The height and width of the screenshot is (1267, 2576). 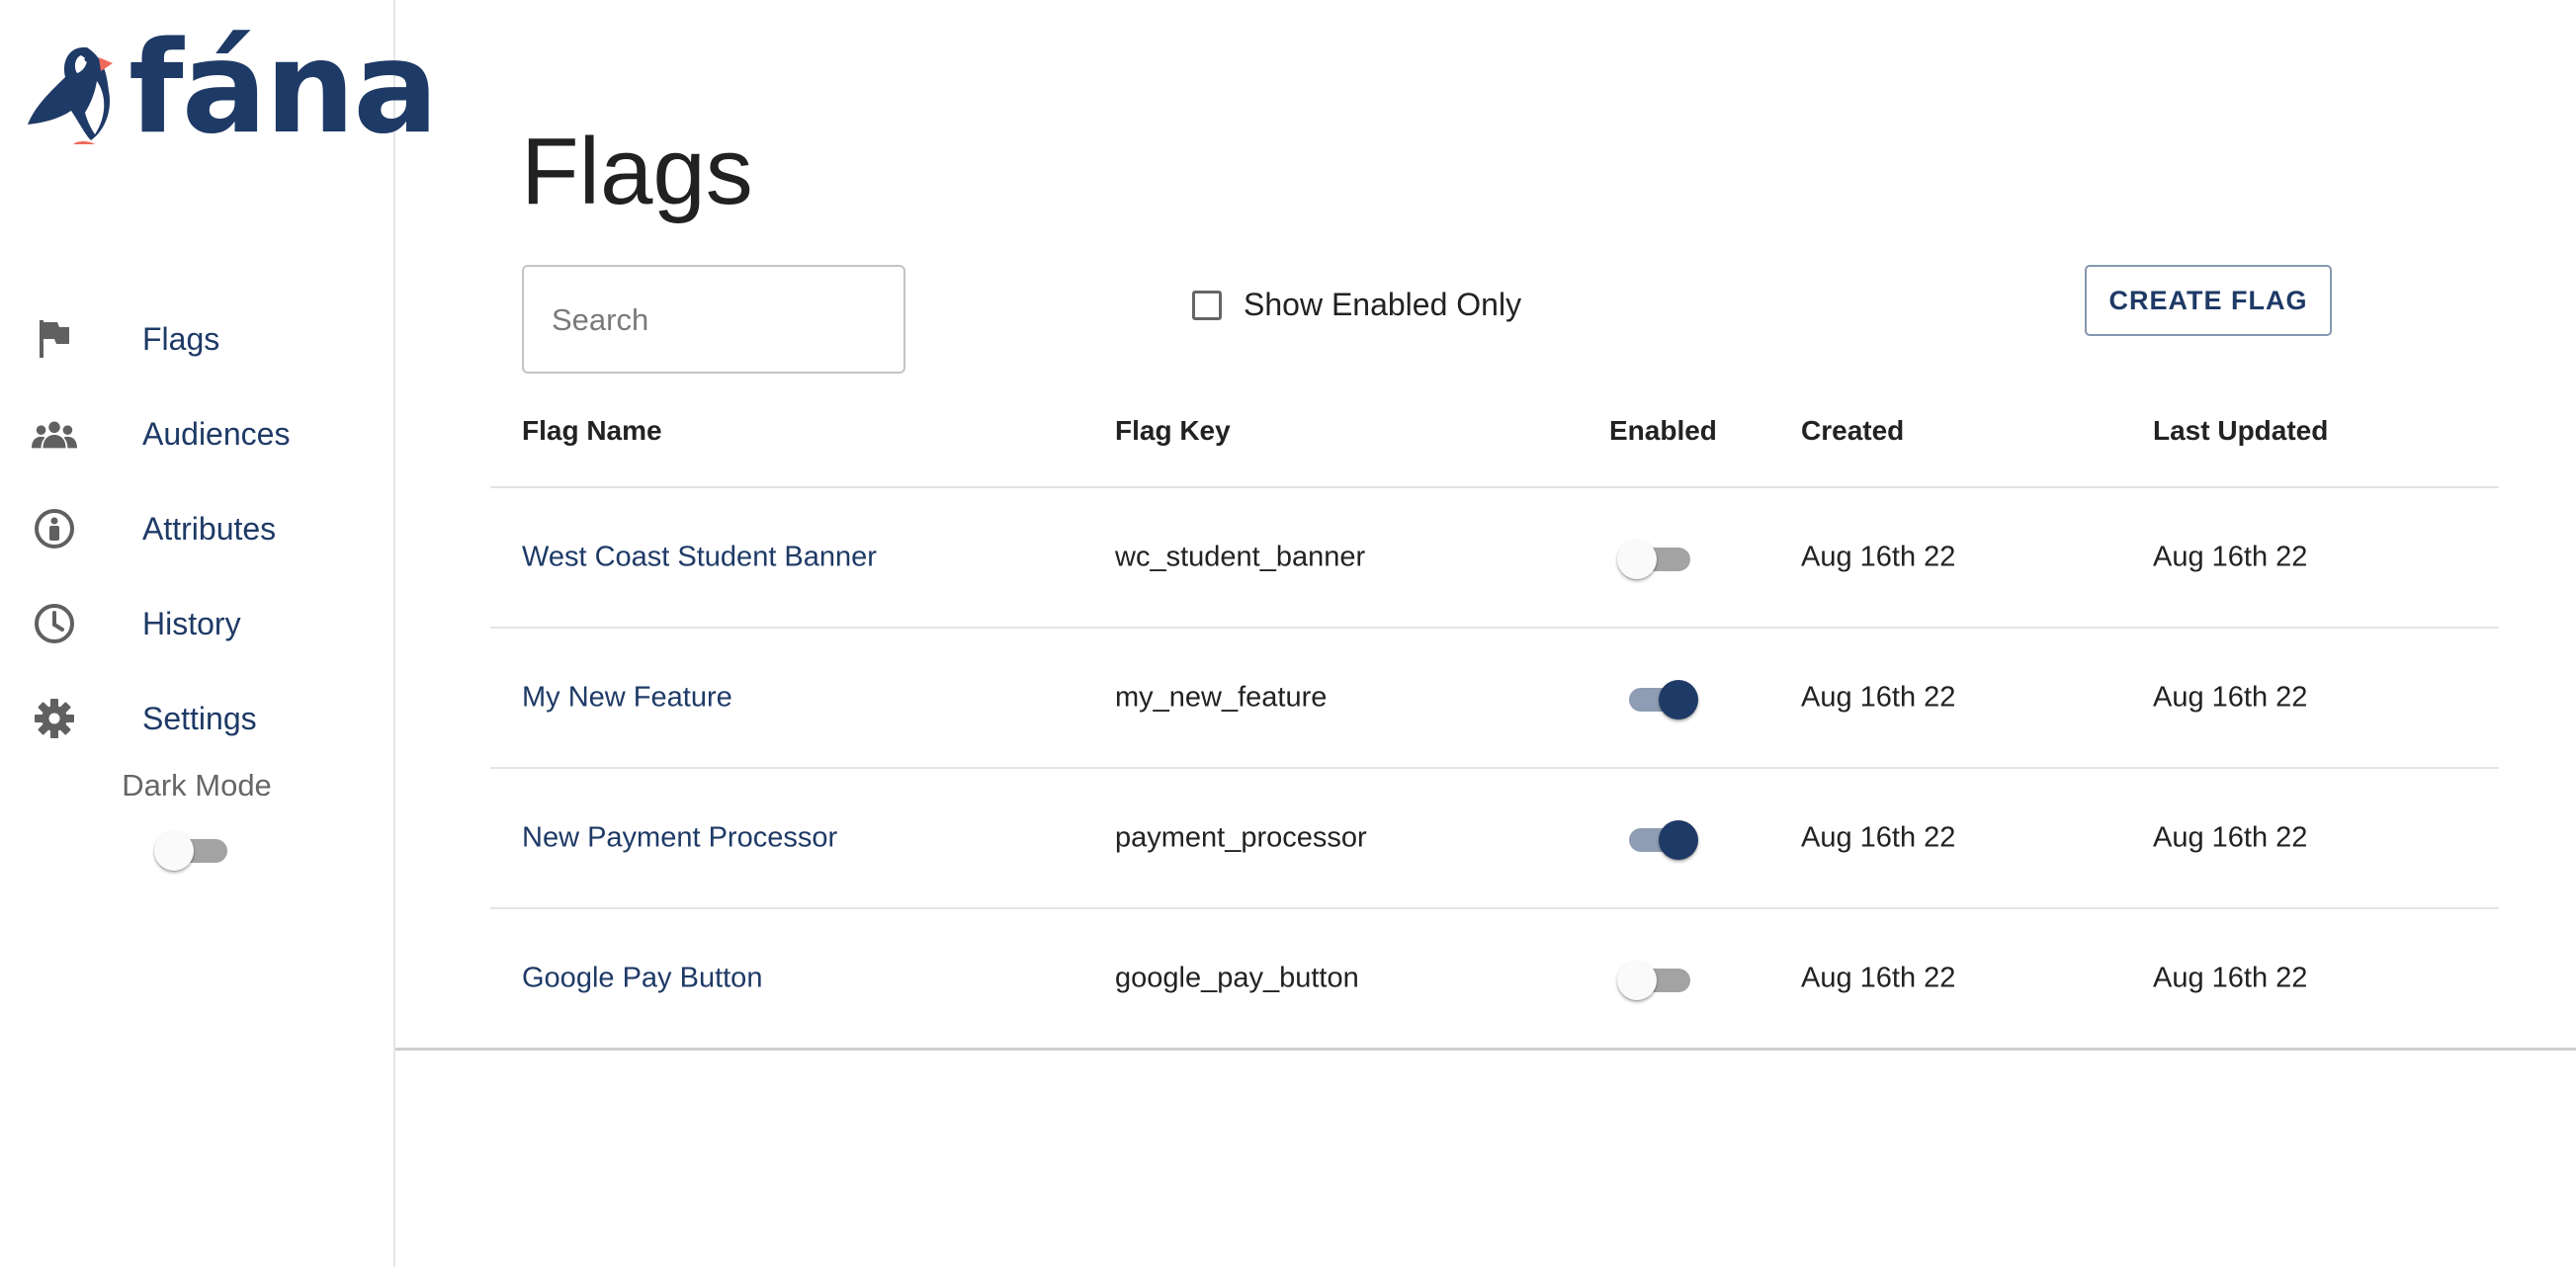 What do you see at coordinates (679, 838) in the screenshot?
I see `flag-name-link: New Payment Processor` at bounding box center [679, 838].